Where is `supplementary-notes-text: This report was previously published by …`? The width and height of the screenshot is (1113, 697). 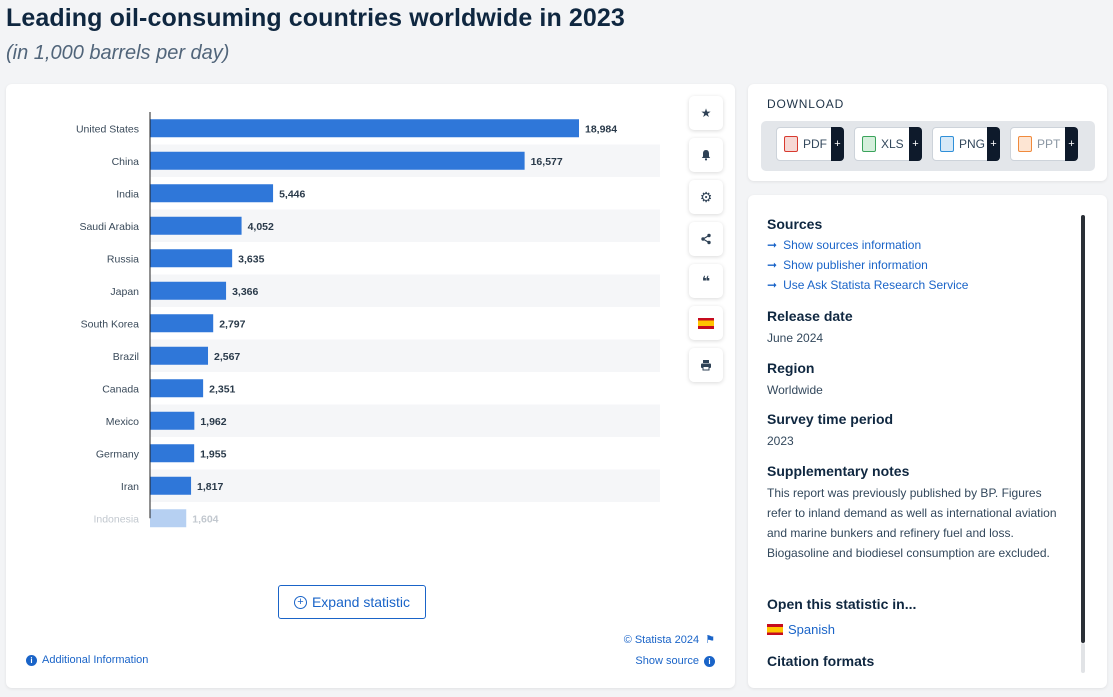 supplementary-notes-text: This report was previously published by … is located at coordinates (912, 523).